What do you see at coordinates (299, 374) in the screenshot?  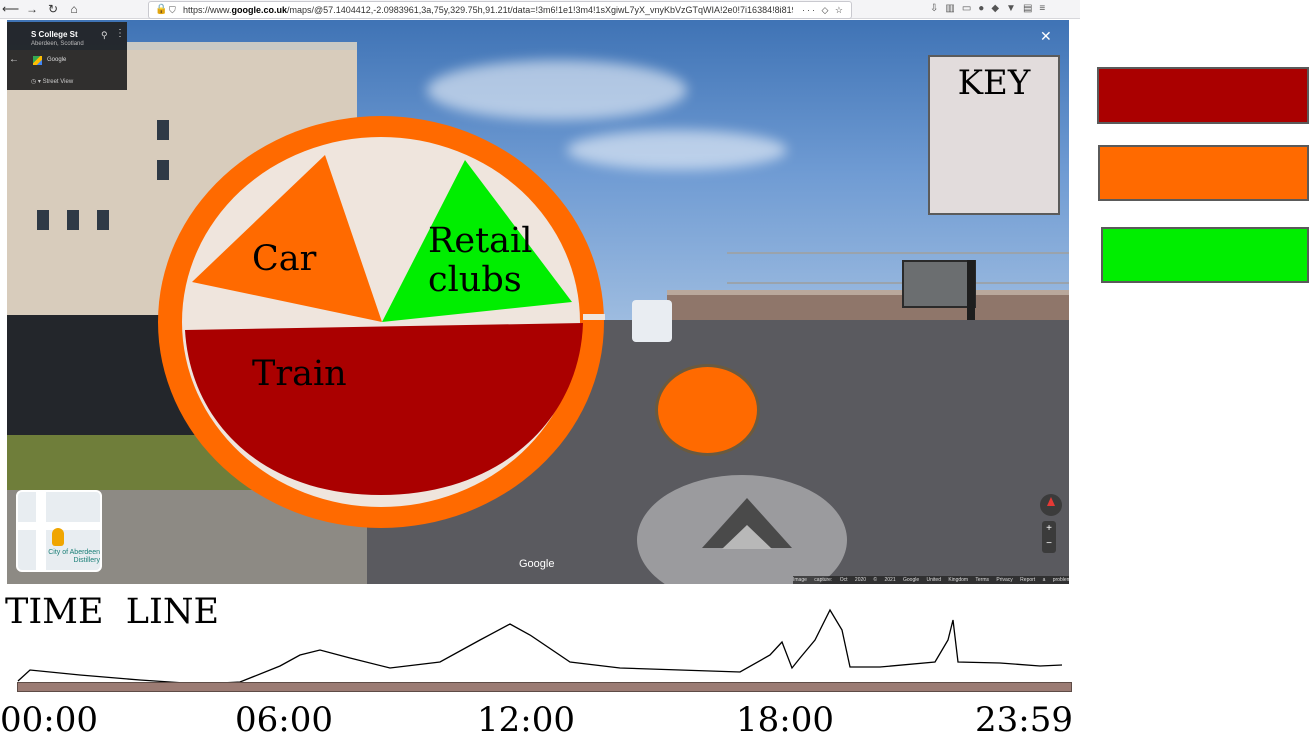 I see `pie-label-train: Train` at bounding box center [299, 374].